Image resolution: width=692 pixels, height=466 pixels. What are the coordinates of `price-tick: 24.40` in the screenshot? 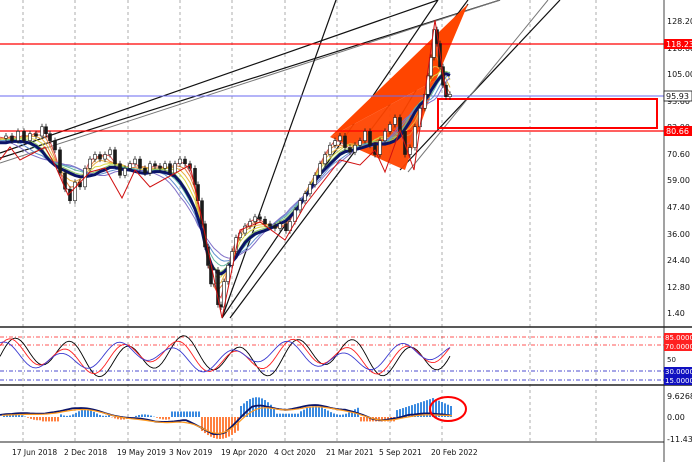 It's located at (678, 260).